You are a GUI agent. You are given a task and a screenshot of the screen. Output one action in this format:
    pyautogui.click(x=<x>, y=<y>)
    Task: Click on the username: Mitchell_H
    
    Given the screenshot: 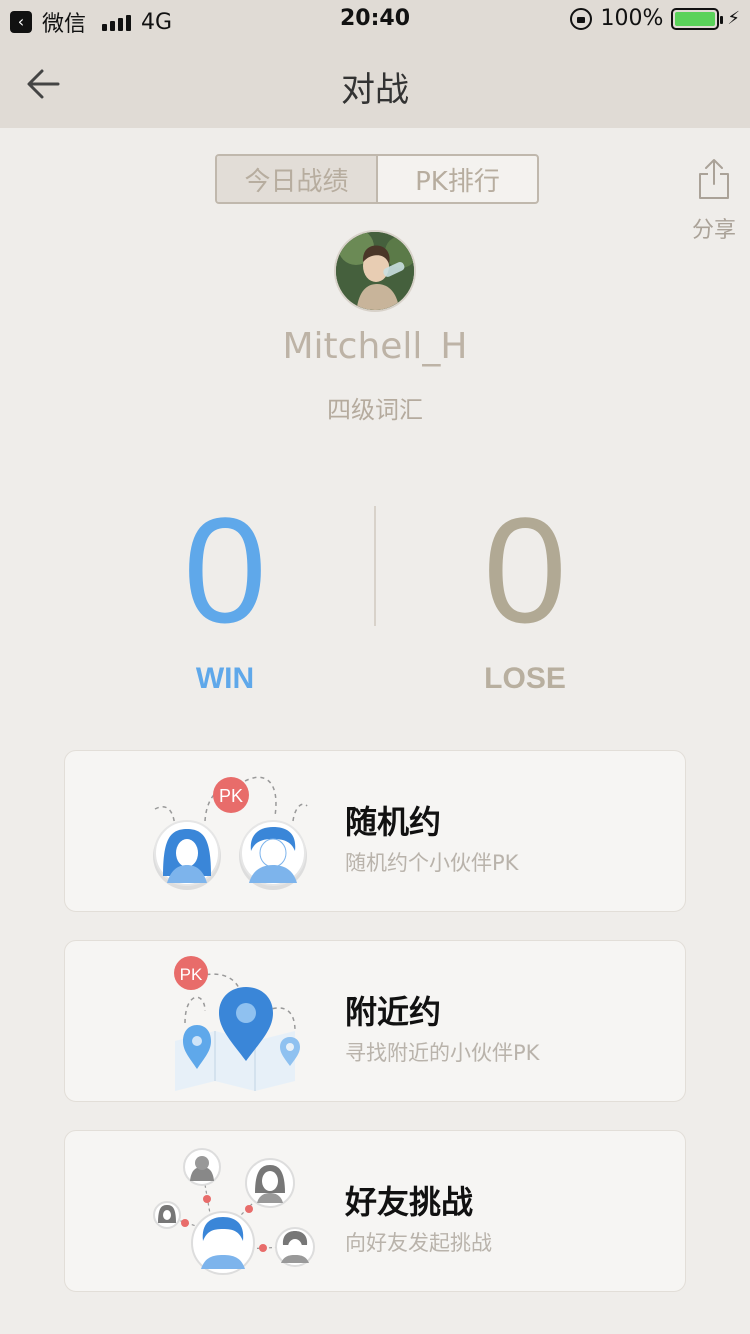 What is the action you would take?
    pyautogui.click(x=375, y=346)
    